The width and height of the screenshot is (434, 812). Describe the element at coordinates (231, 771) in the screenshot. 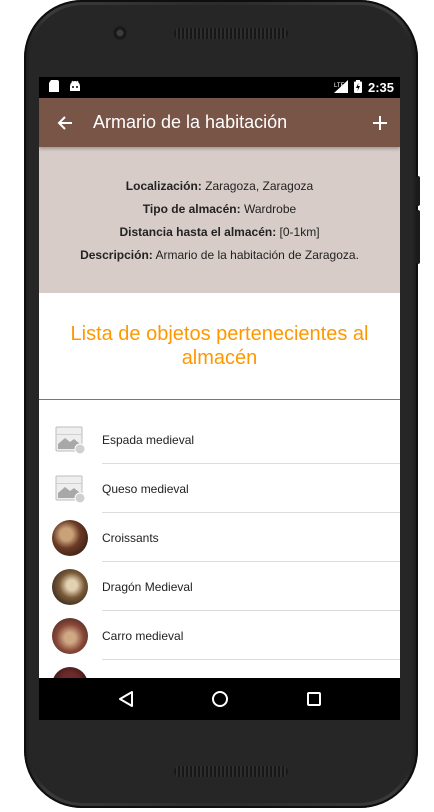

I see `bottom-speaker` at that location.